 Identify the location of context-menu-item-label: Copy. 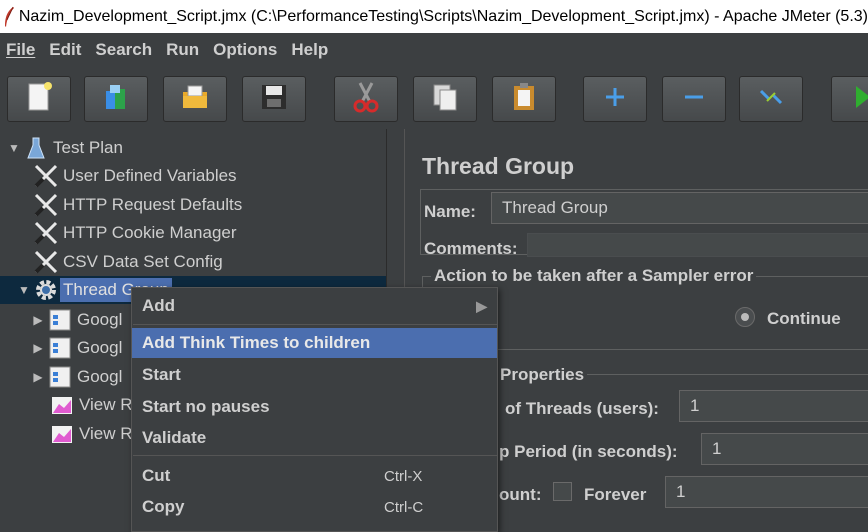
(163, 506).